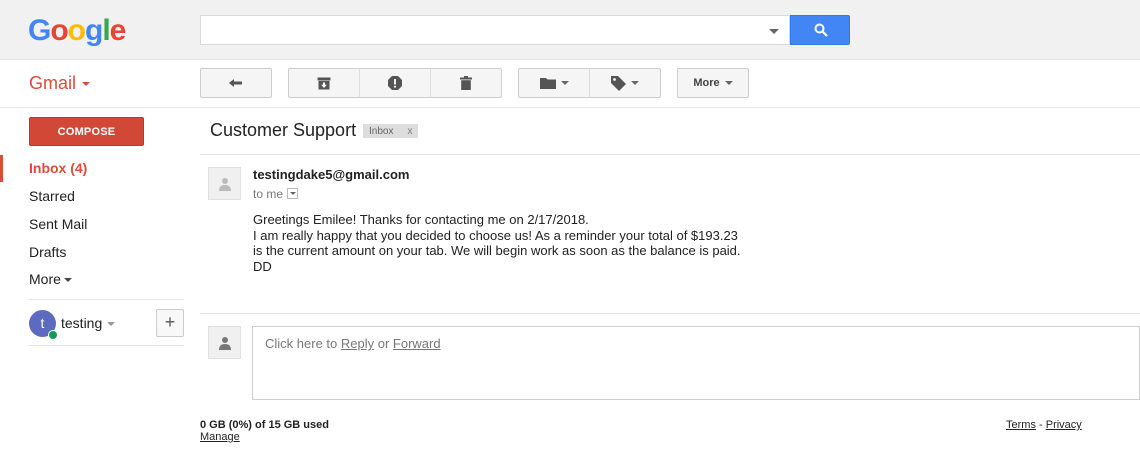 Image resolution: width=1140 pixels, height=467 pixels. I want to click on gmail-label: Gmail, so click(53, 83).